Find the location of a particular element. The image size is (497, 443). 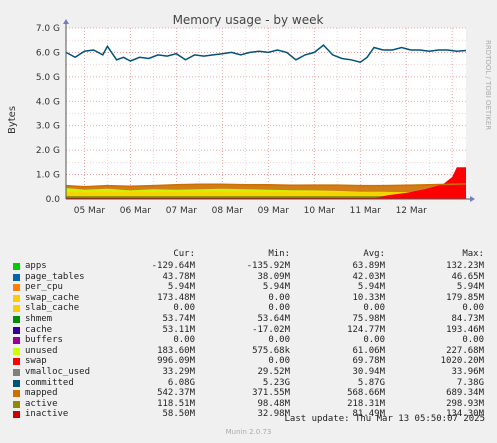

legend-avg: 218.31M is located at coordinates (366, 403).